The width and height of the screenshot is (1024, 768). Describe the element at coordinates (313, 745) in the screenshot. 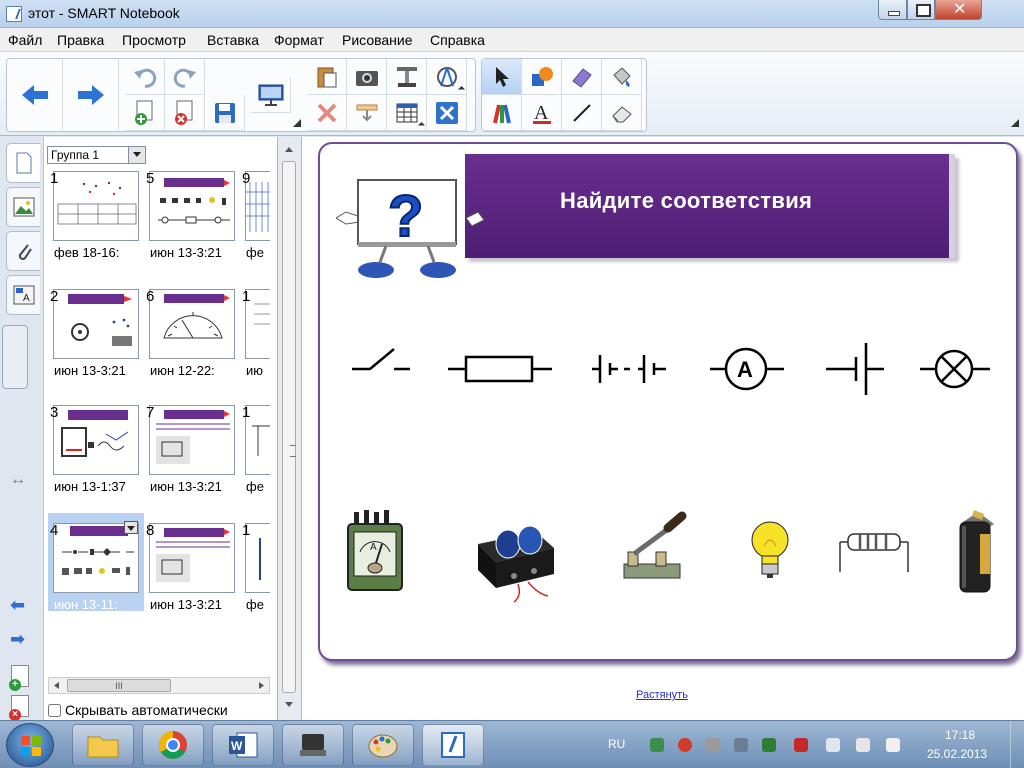

I see `taskbar-doc-camera-button` at that location.